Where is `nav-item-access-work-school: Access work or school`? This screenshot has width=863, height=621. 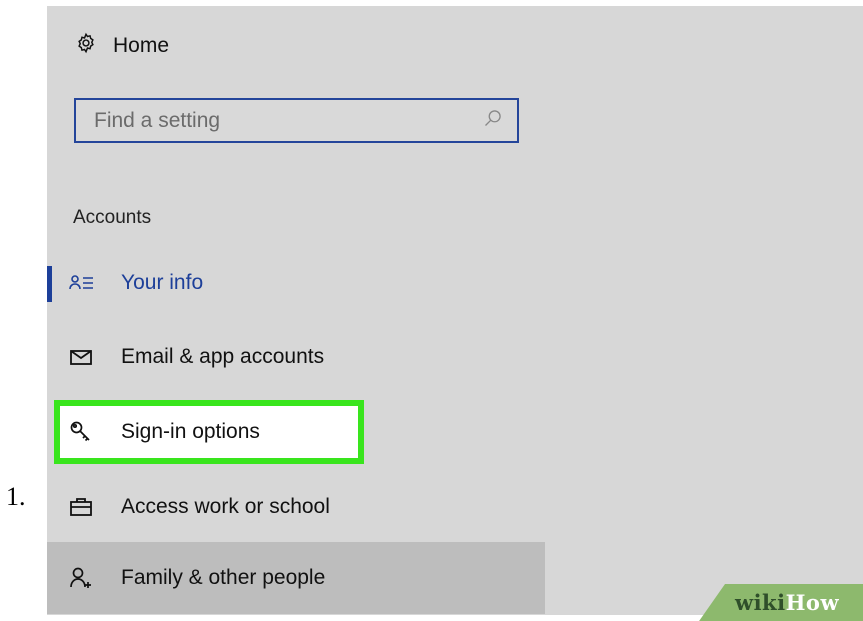
nav-item-access-work-school: Access work or school is located at coordinates (296, 507).